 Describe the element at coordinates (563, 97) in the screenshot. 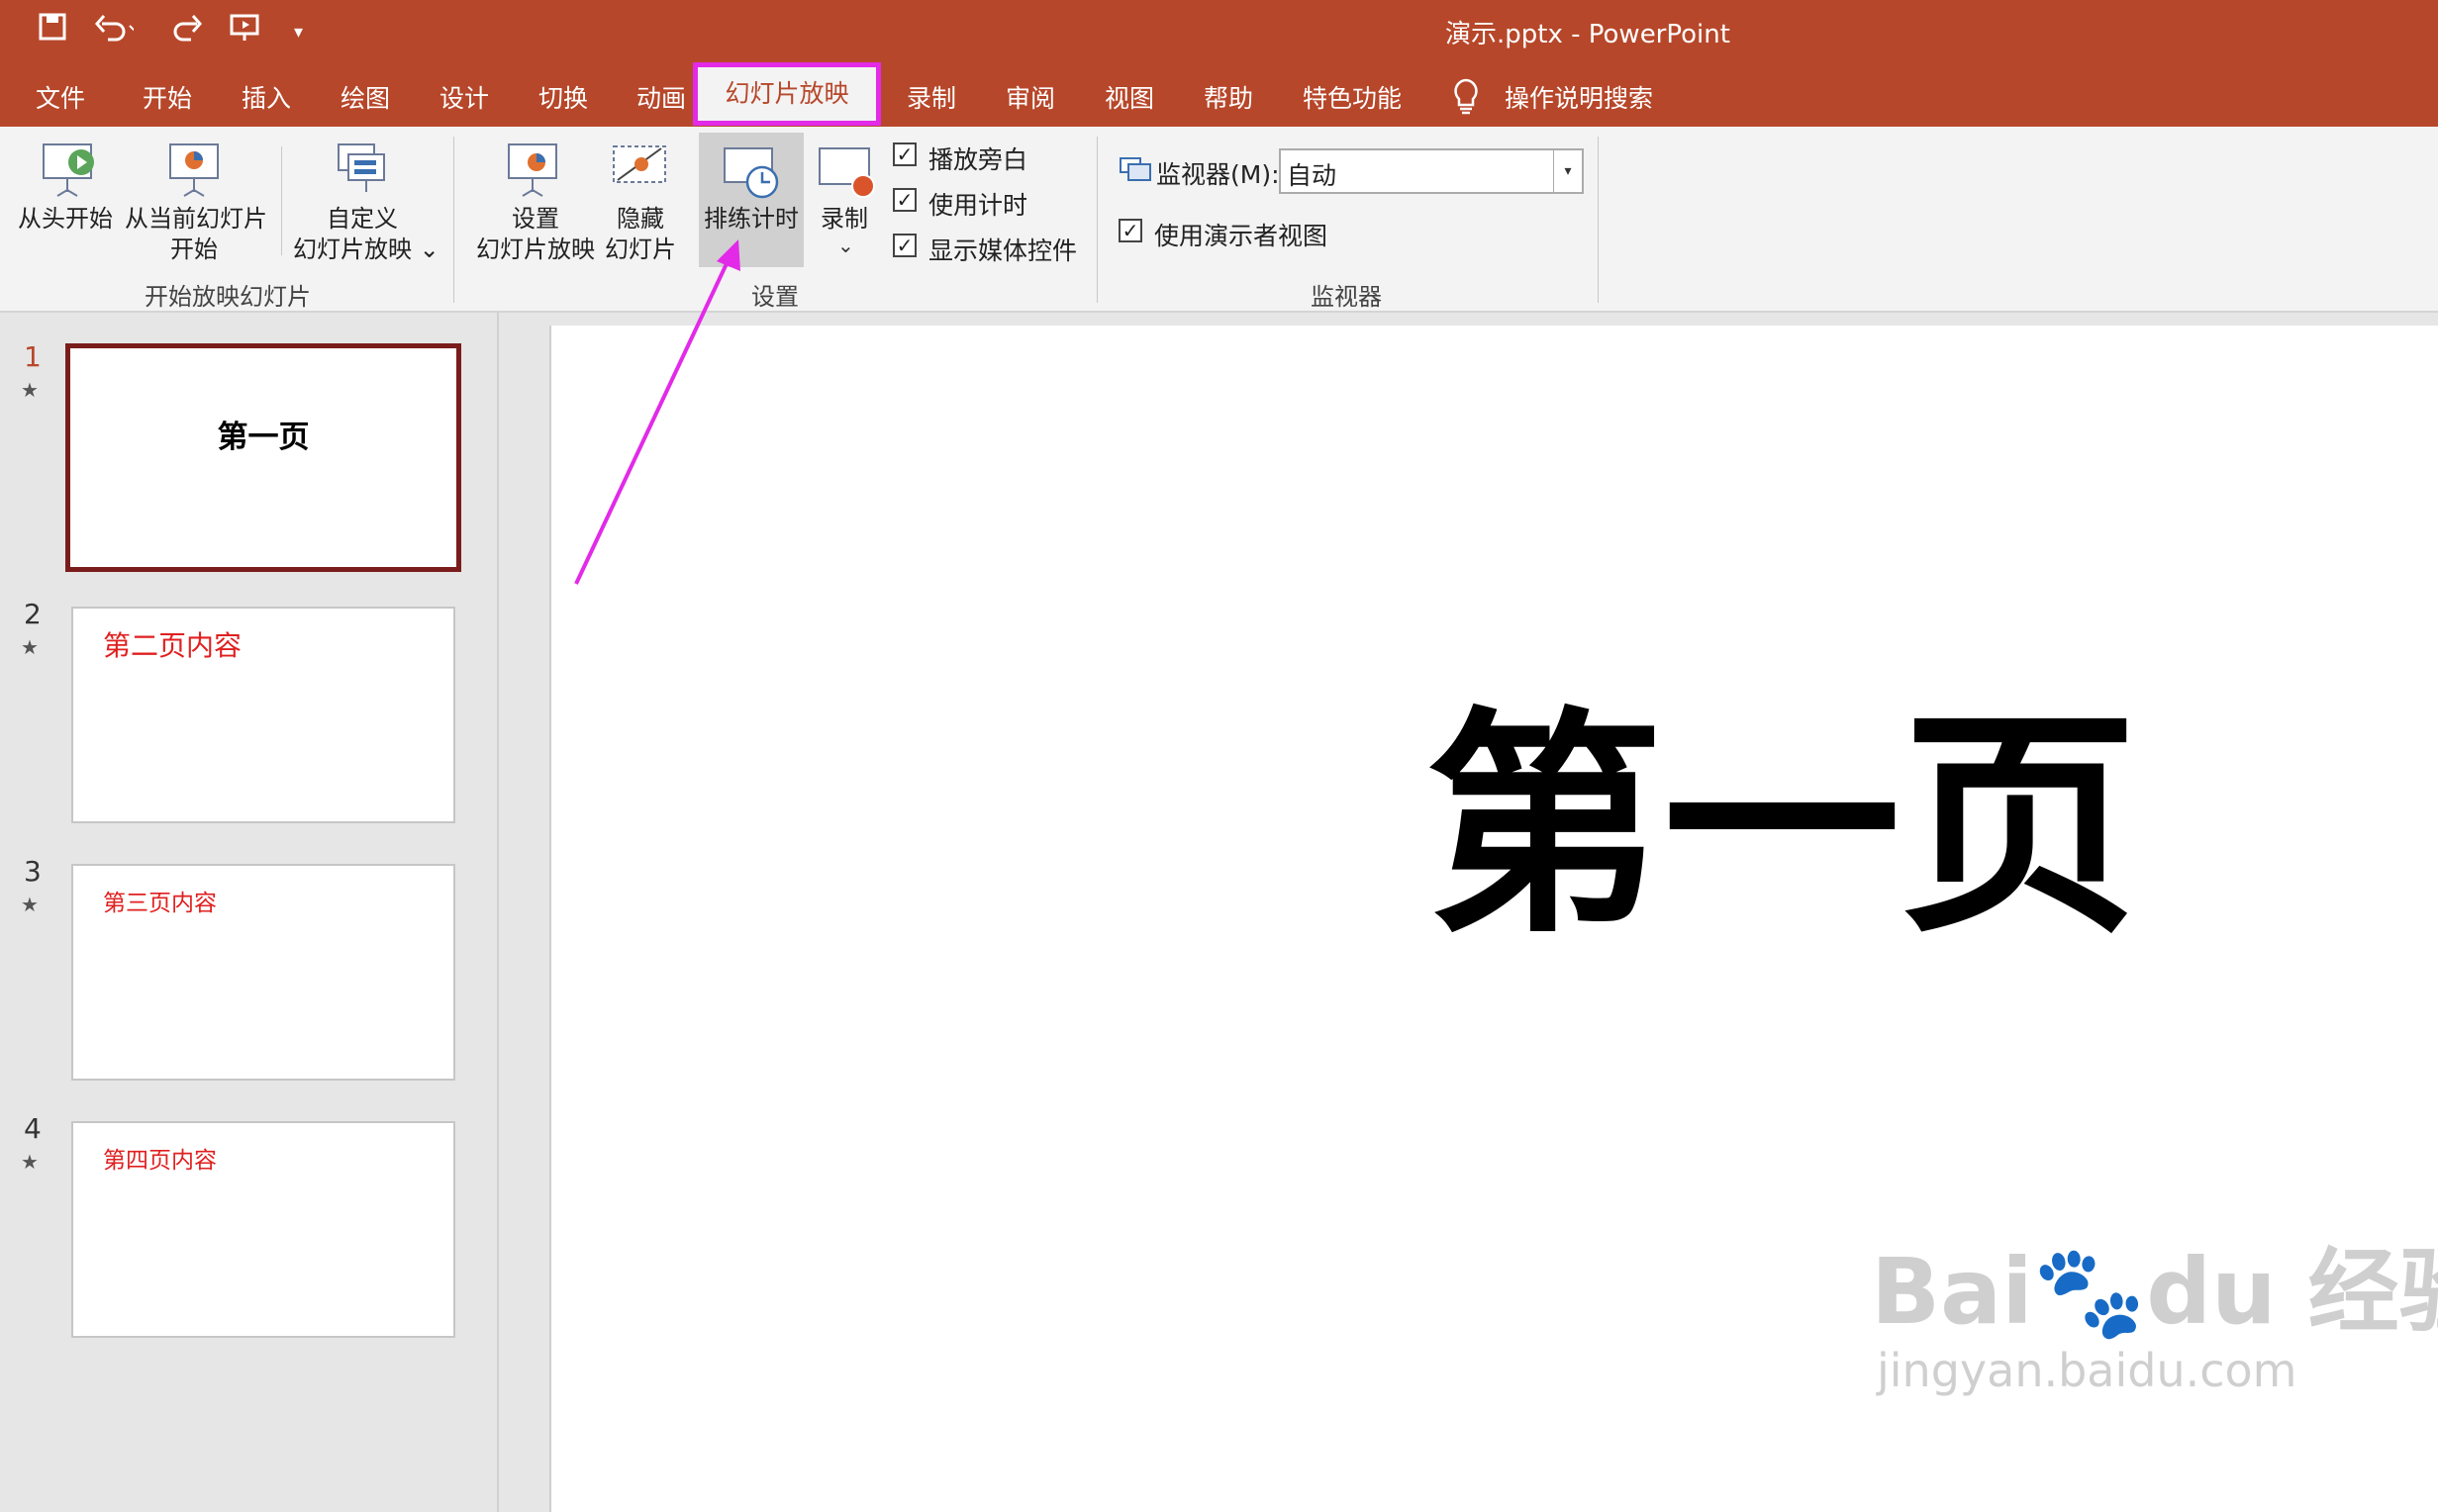

I see `tab-transitions: 切换` at that location.